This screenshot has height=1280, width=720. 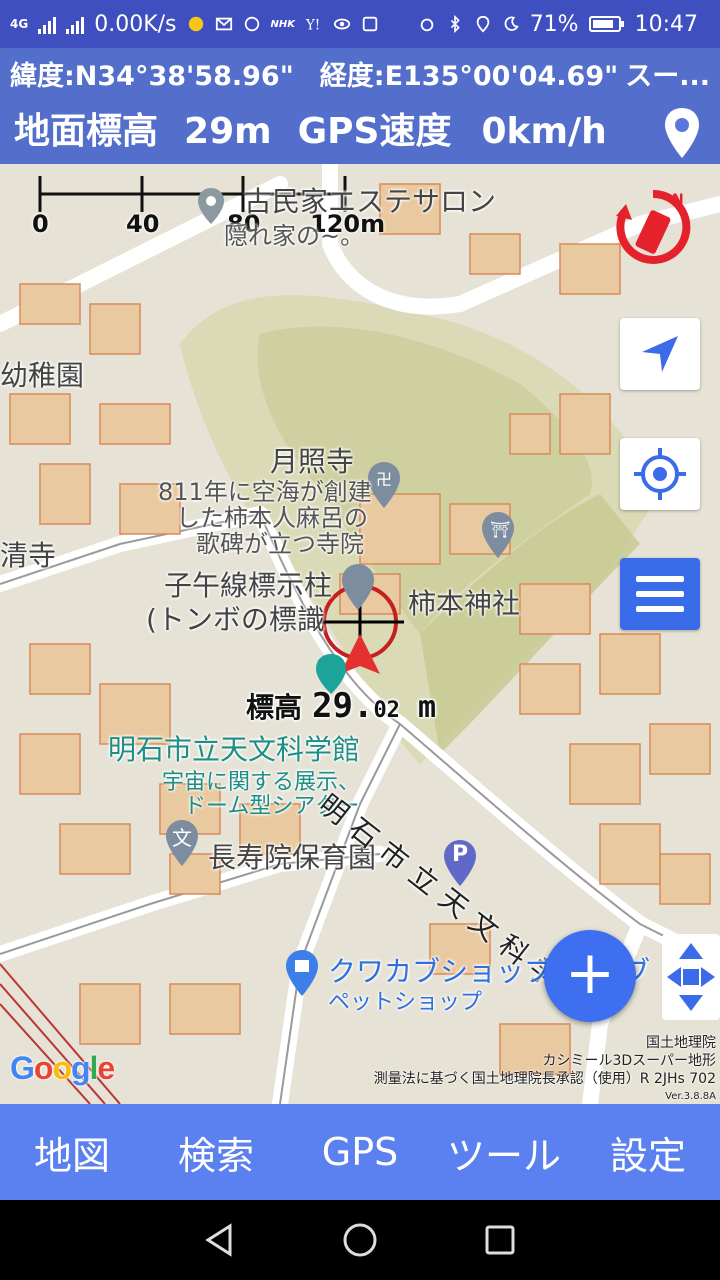 I want to click on nav-settings: 設定, so click(x=648, y=1152).